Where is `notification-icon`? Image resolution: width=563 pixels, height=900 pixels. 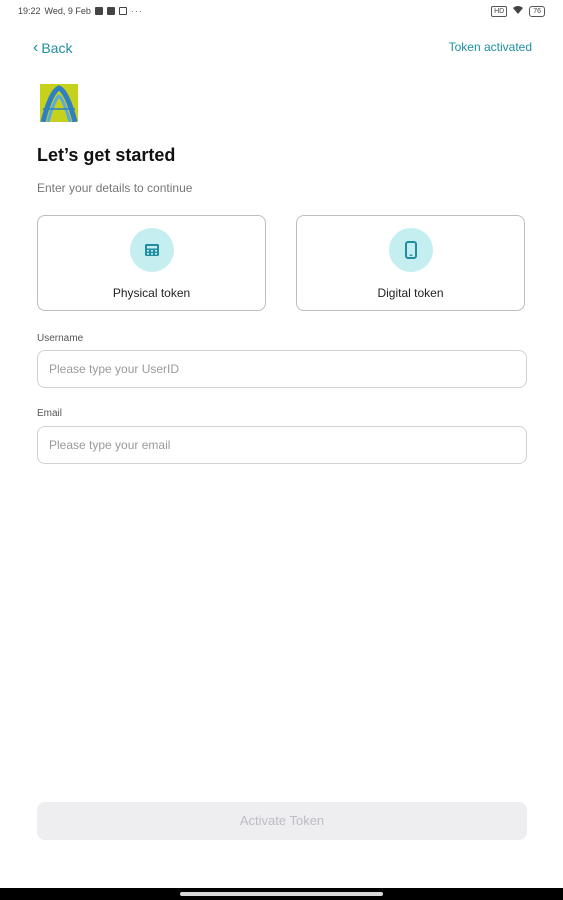
notification-icon is located at coordinates (98, 11).